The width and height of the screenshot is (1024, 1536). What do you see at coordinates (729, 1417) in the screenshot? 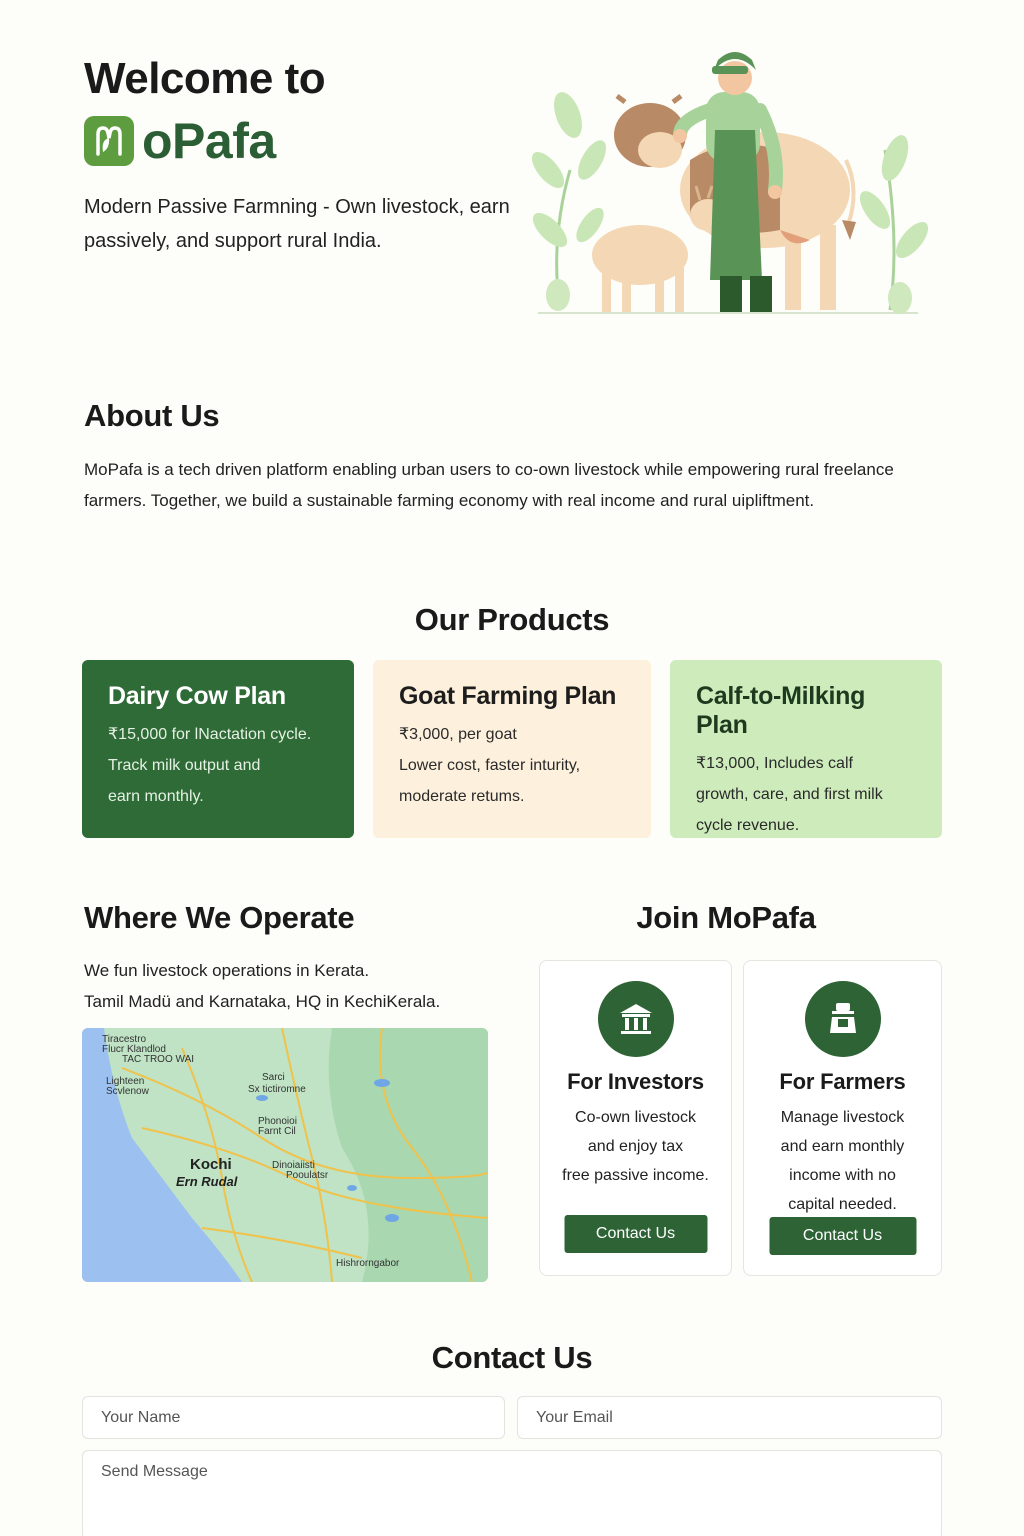
I see `email-input` at bounding box center [729, 1417].